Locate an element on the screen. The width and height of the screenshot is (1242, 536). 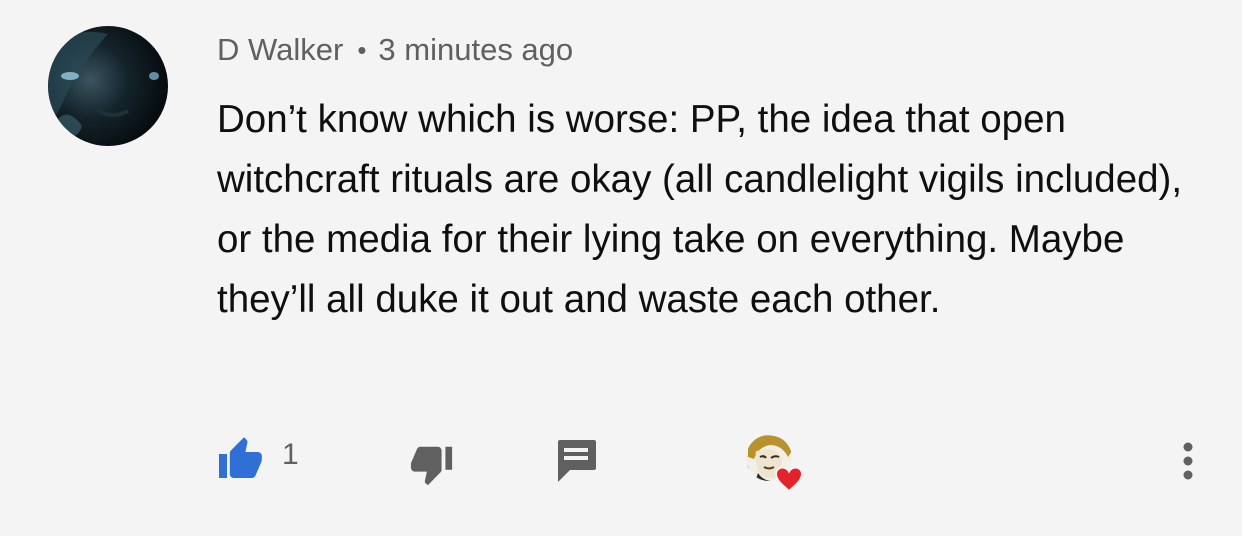
comment-meta: D Walker • 3 minutes ago is located at coordinates (395, 50).